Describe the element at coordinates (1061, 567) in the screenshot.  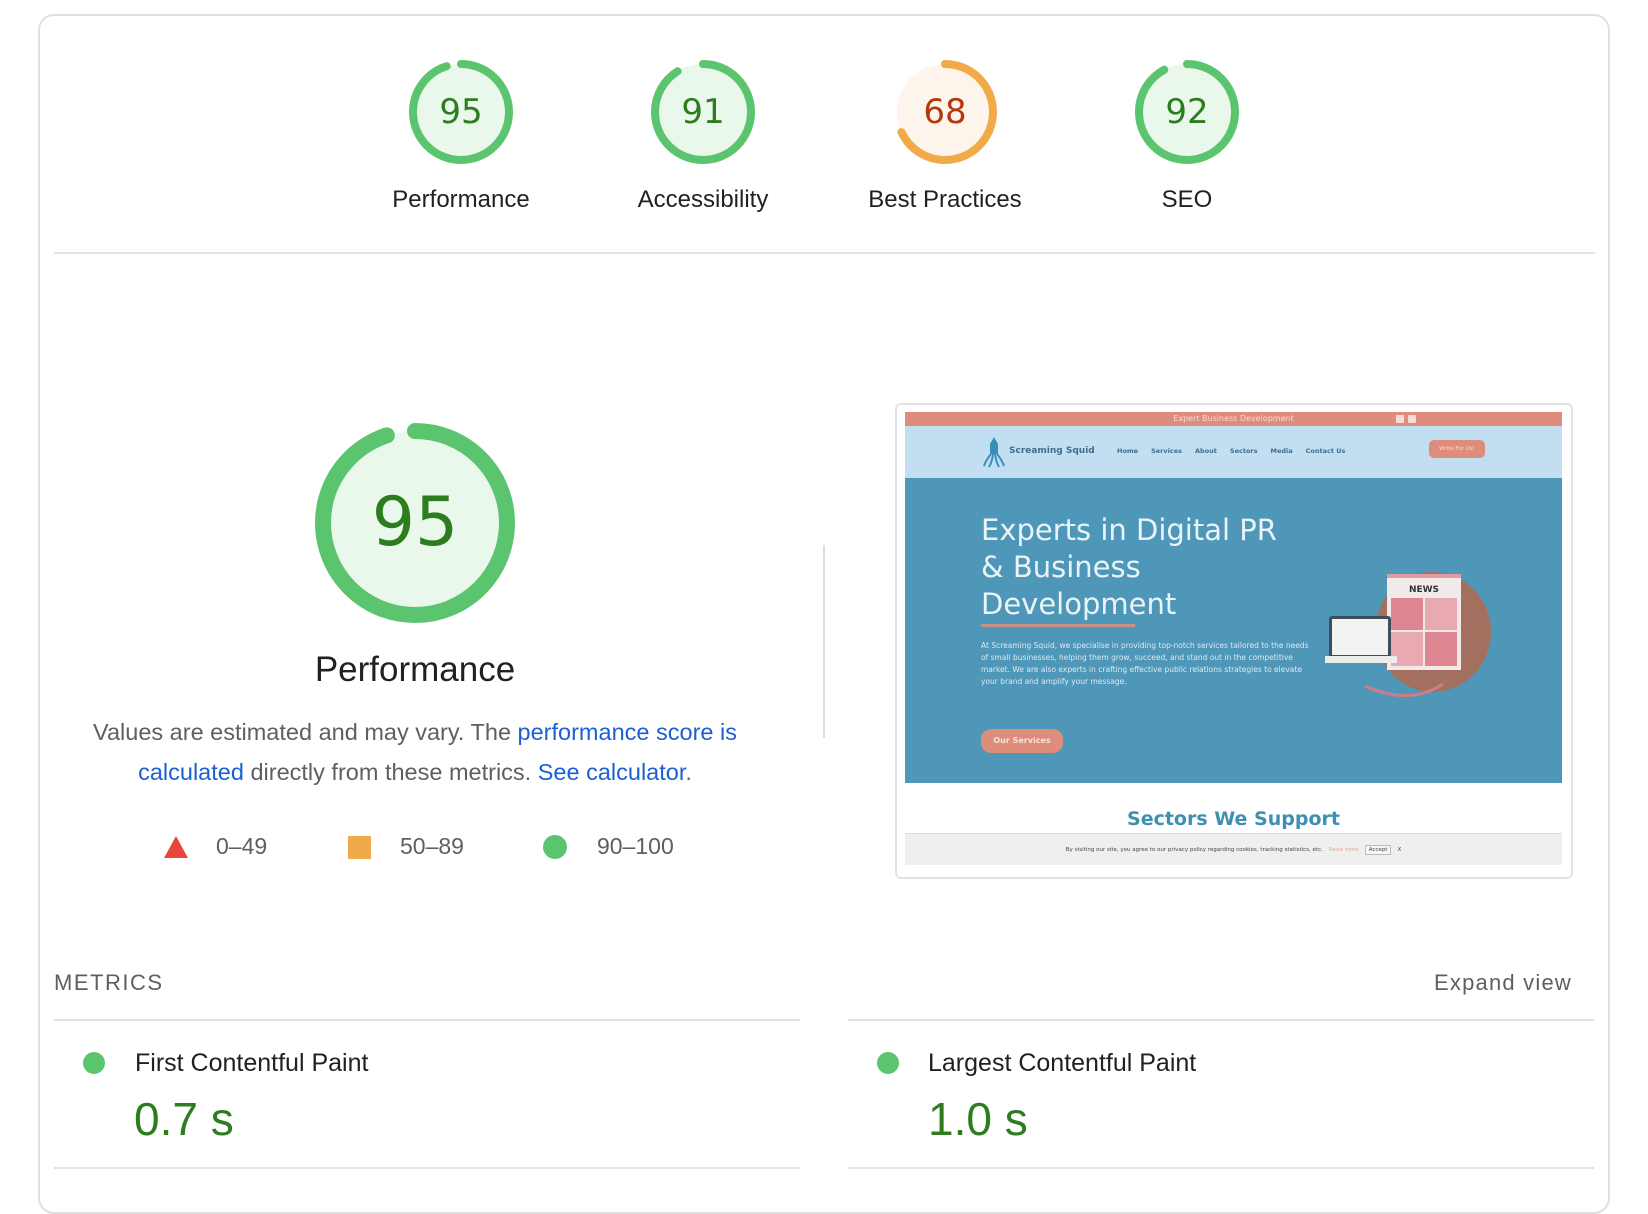
I see `hero-title-line: & Business` at that location.